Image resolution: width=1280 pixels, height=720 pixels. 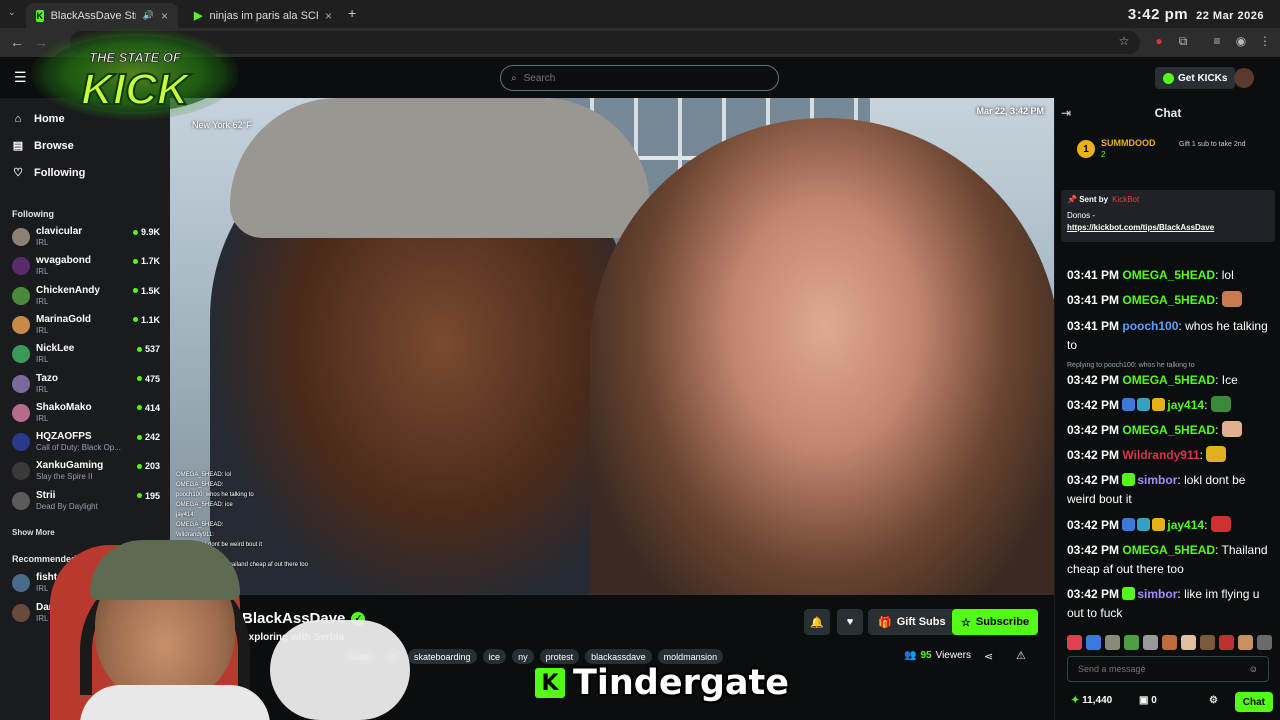 What do you see at coordinates (850, 622) in the screenshot?
I see `follow-heart-button: ♥` at bounding box center [850, 622].